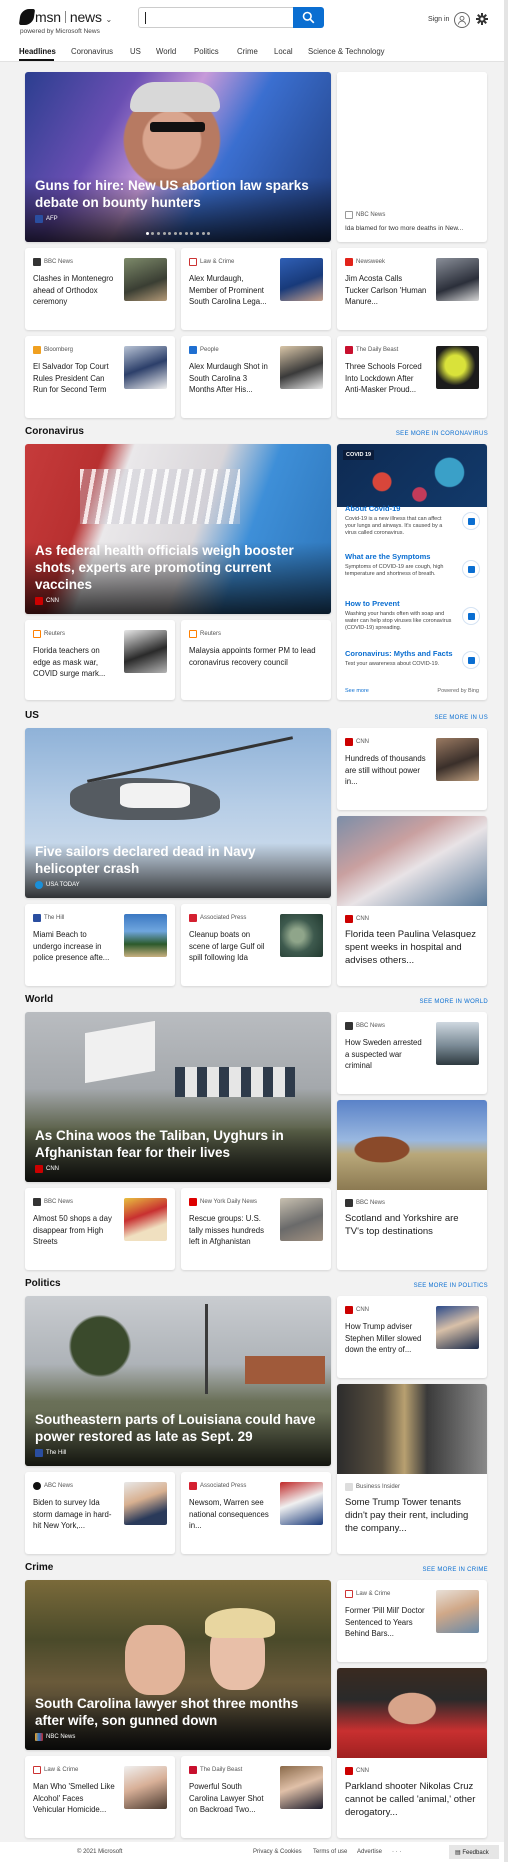 Image resolution: width=508 pixels, height=1862 pixels. Describe the element at coordinates (482, 19) in the screenshot. I see `gear-icon` at that location.